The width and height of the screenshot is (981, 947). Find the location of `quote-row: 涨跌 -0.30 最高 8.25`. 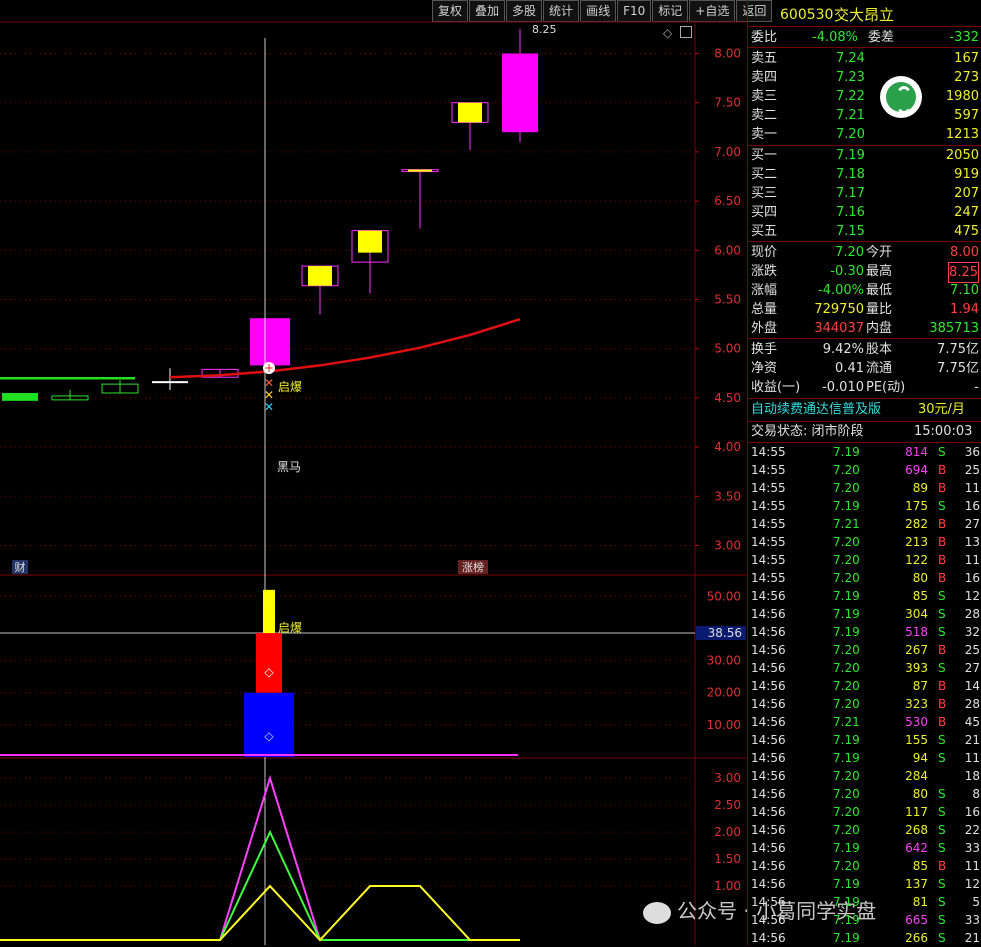

quote-row: 涨跌 -0.30 最高 8.25 is located at coordinates (864, 272).